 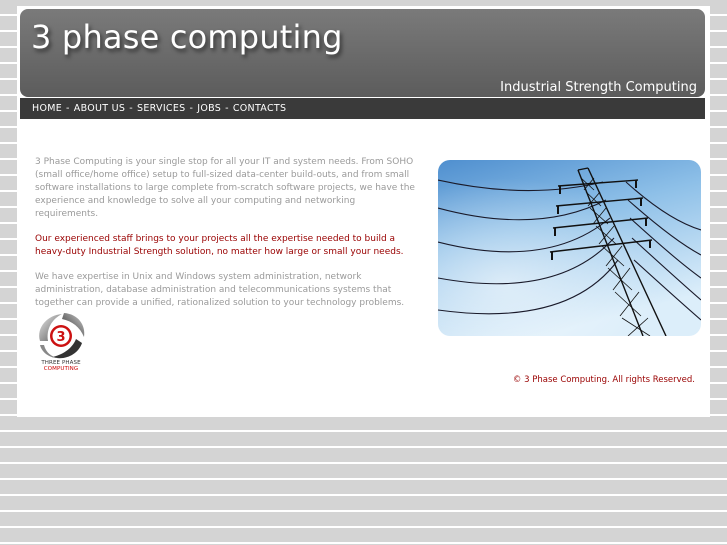 What do you see at coordinates (61, 369) in the screenshot?
I see `logo-text-line2: COMPUTING` at bounding box center [61, 369].